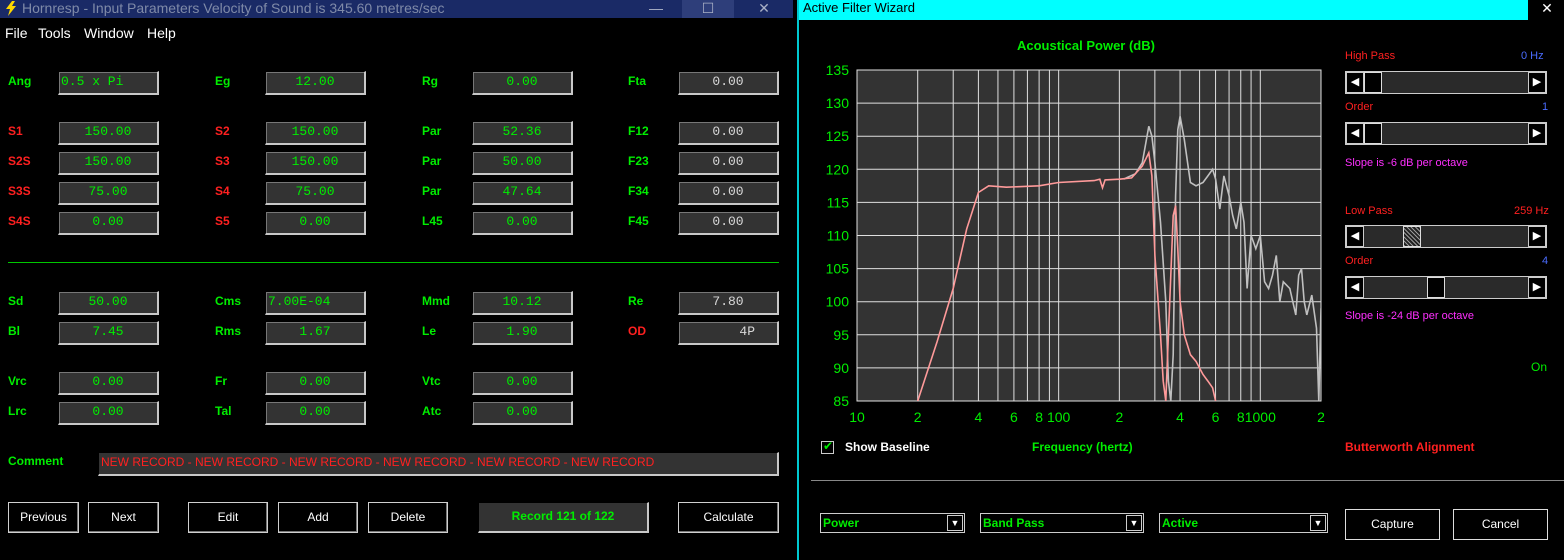  What do you see at coordinates (123, 517) in the screenshot?
I see `next-button: Next` at bounding box center [123, 517].